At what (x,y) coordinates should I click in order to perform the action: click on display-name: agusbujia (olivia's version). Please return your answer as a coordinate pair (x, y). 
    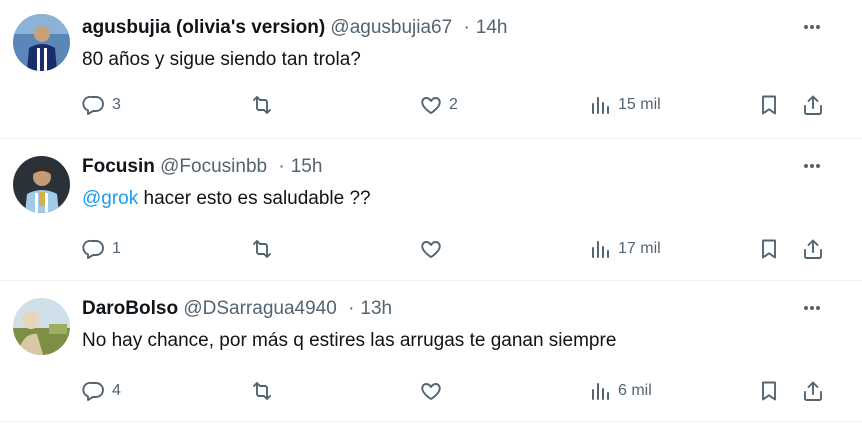
    Looking at the image, I should click on (203, 27).